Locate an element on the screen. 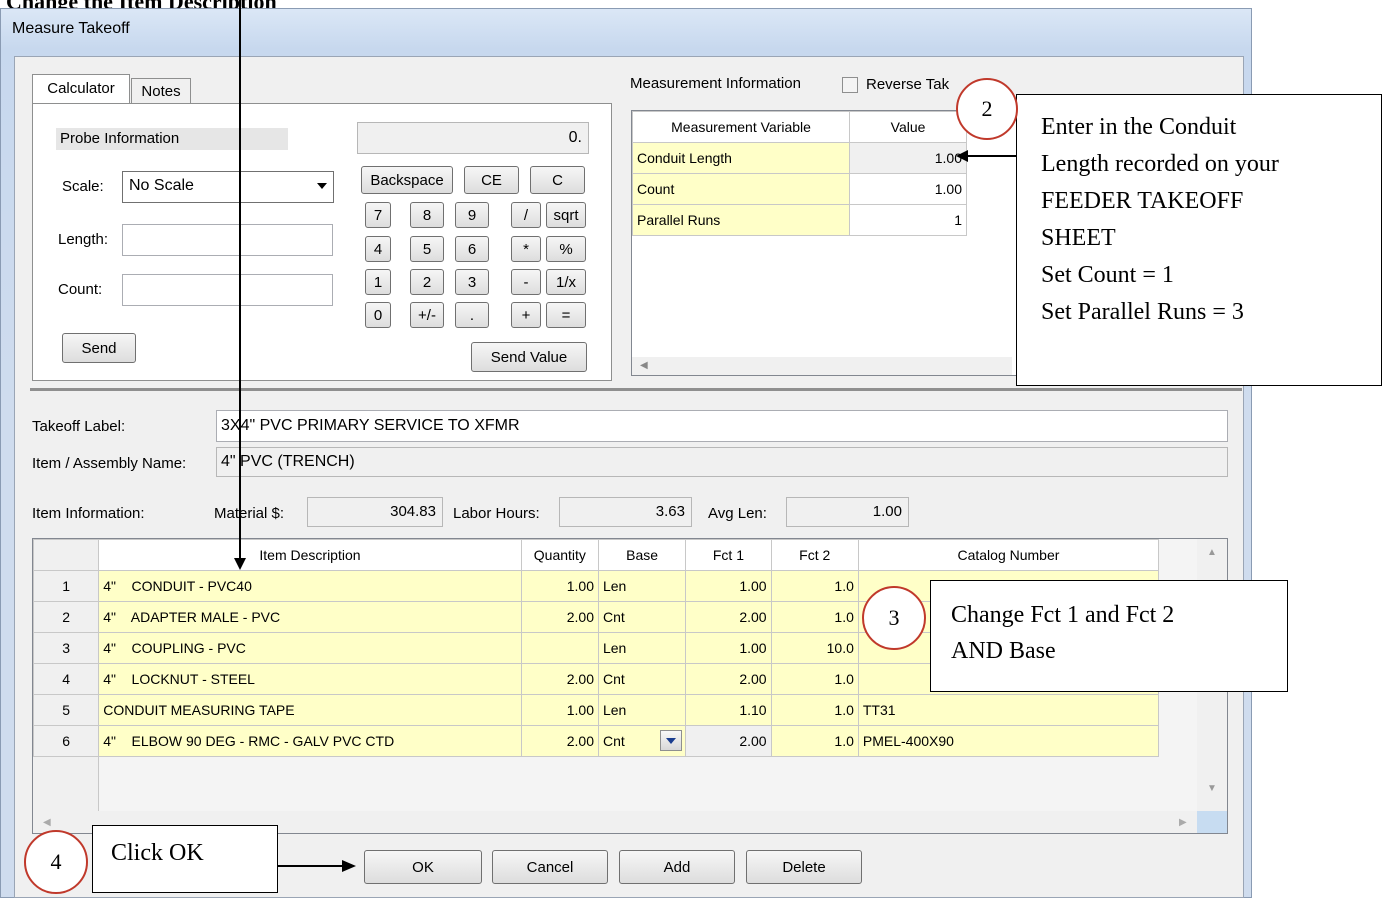 The width and height of the screenshot is (1382, 898). item-description-cell: 4" CONDUIT - PVC40 is located at coordinates (310, 586).